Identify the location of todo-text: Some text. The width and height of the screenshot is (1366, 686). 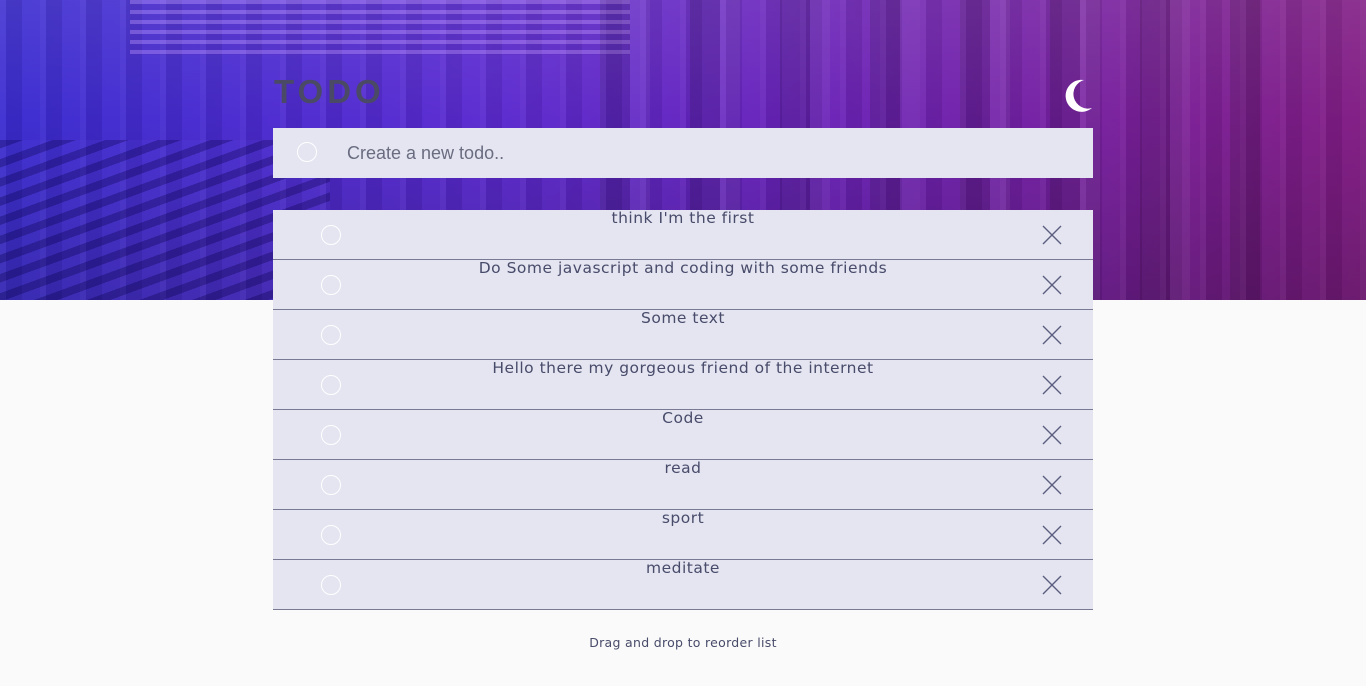
(683, 318).